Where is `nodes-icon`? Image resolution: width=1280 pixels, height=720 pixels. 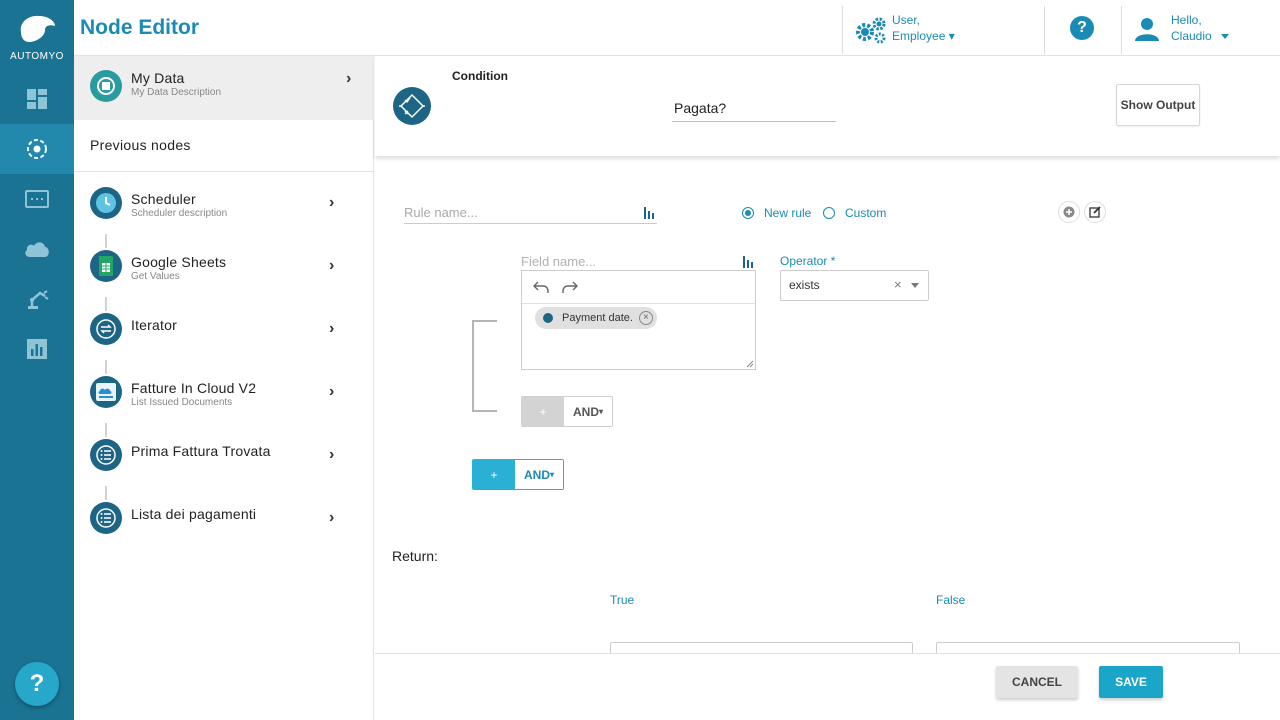 nodes-icon is located at coordinates (37, 149).